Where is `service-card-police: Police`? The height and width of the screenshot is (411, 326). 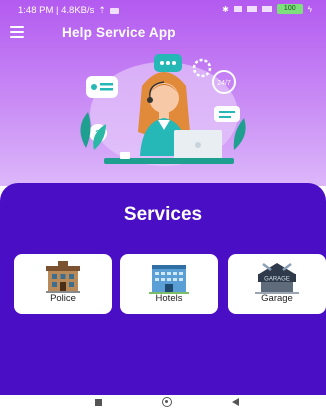
service-card-police: Police is located at coordinates (63, 284).